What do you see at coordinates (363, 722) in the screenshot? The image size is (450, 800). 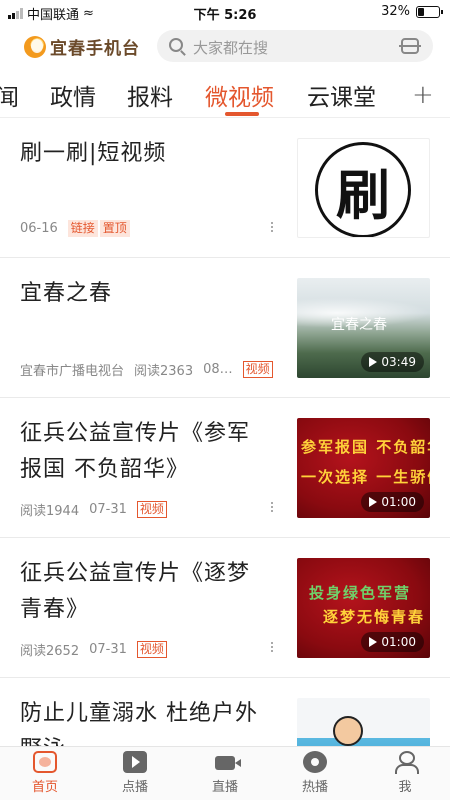 I see `item-thumbnail` at bounding box center [363, 722].